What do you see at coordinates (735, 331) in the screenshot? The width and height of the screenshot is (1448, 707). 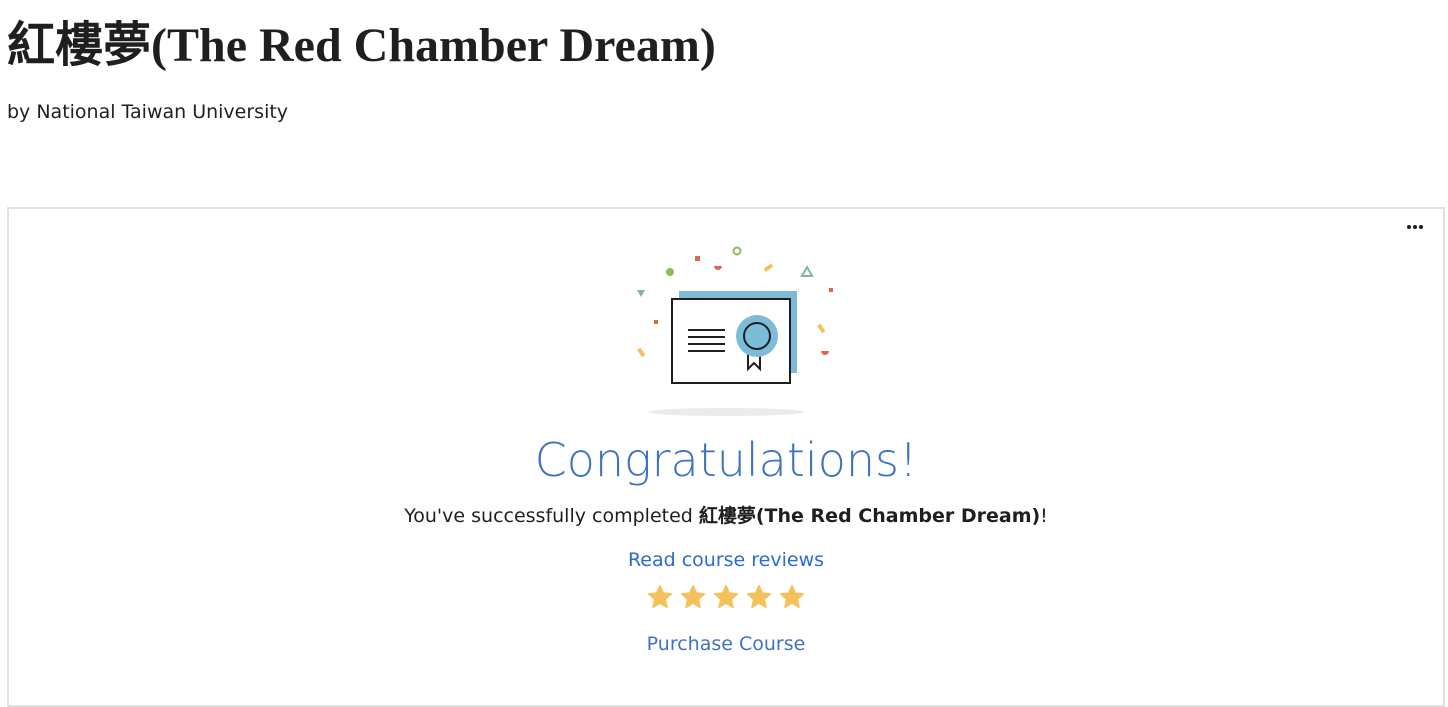 I see `certificate-icon` at bounding box center [735, 331].